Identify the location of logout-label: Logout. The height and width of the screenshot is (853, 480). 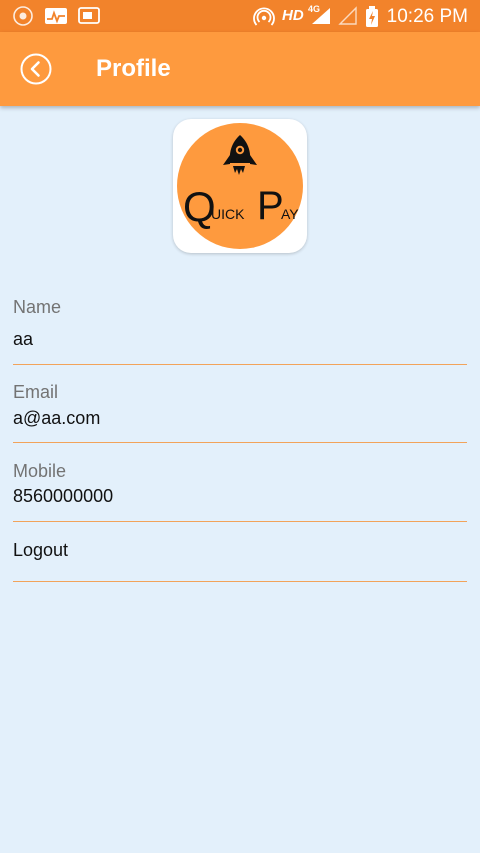
(41, 550).